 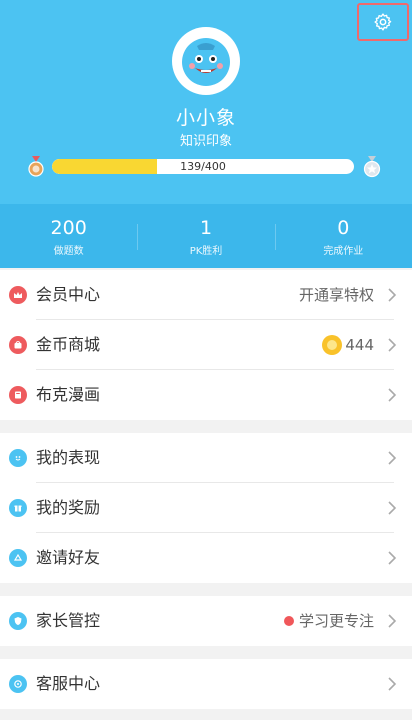 I want to click on menu-item-comics: 布克漫画, so click(x=206, y=395).